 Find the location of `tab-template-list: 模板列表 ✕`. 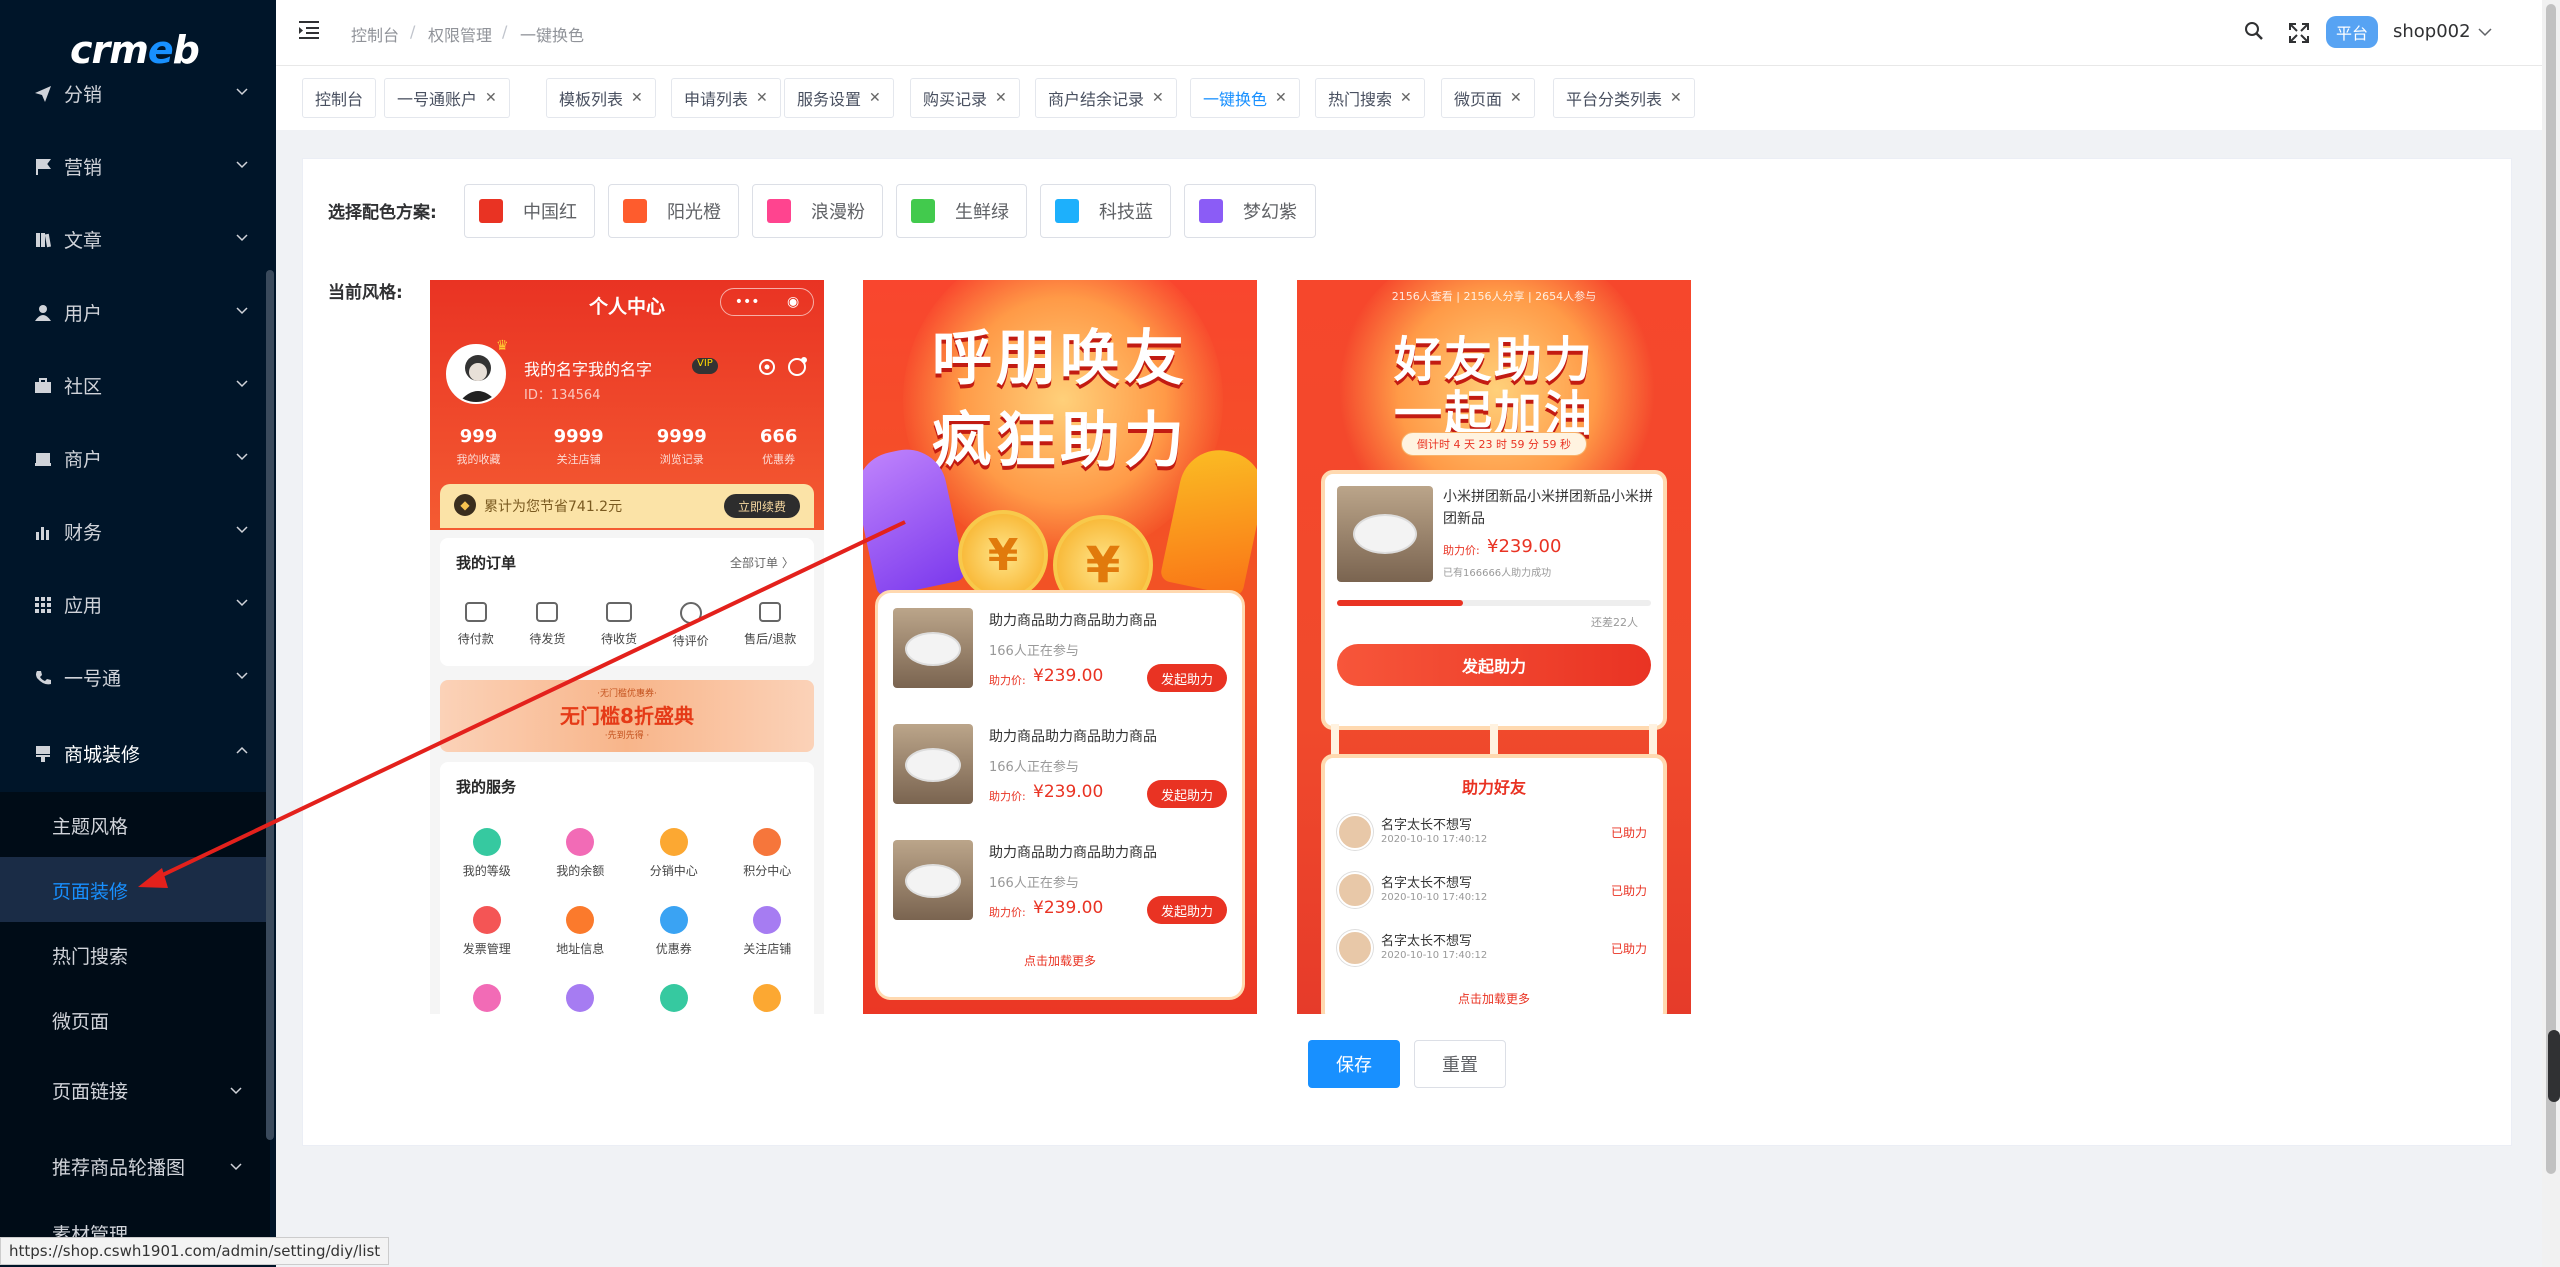

tab-template-list: 模板列表 ✕ is located at coordinates (601, 98).